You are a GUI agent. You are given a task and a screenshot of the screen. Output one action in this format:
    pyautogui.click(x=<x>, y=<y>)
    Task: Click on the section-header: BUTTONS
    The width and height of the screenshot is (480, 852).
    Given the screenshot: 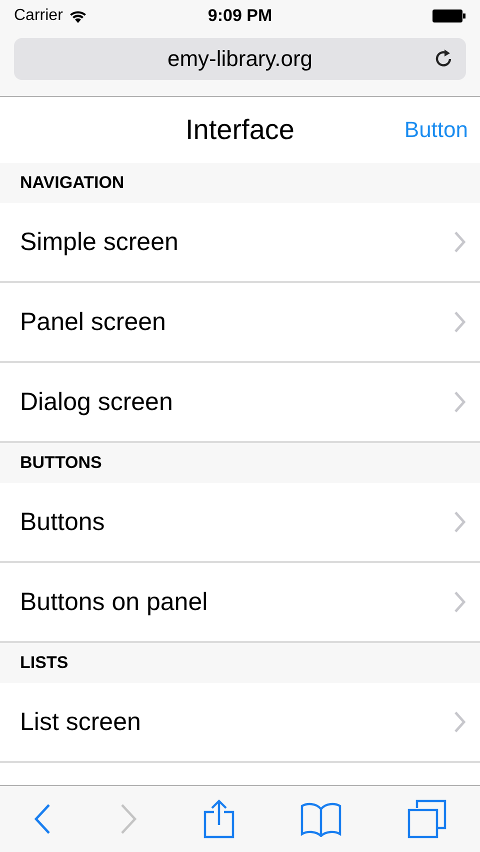 What is the action you would take?
    pyautogui.click(x=61, y=463)
    